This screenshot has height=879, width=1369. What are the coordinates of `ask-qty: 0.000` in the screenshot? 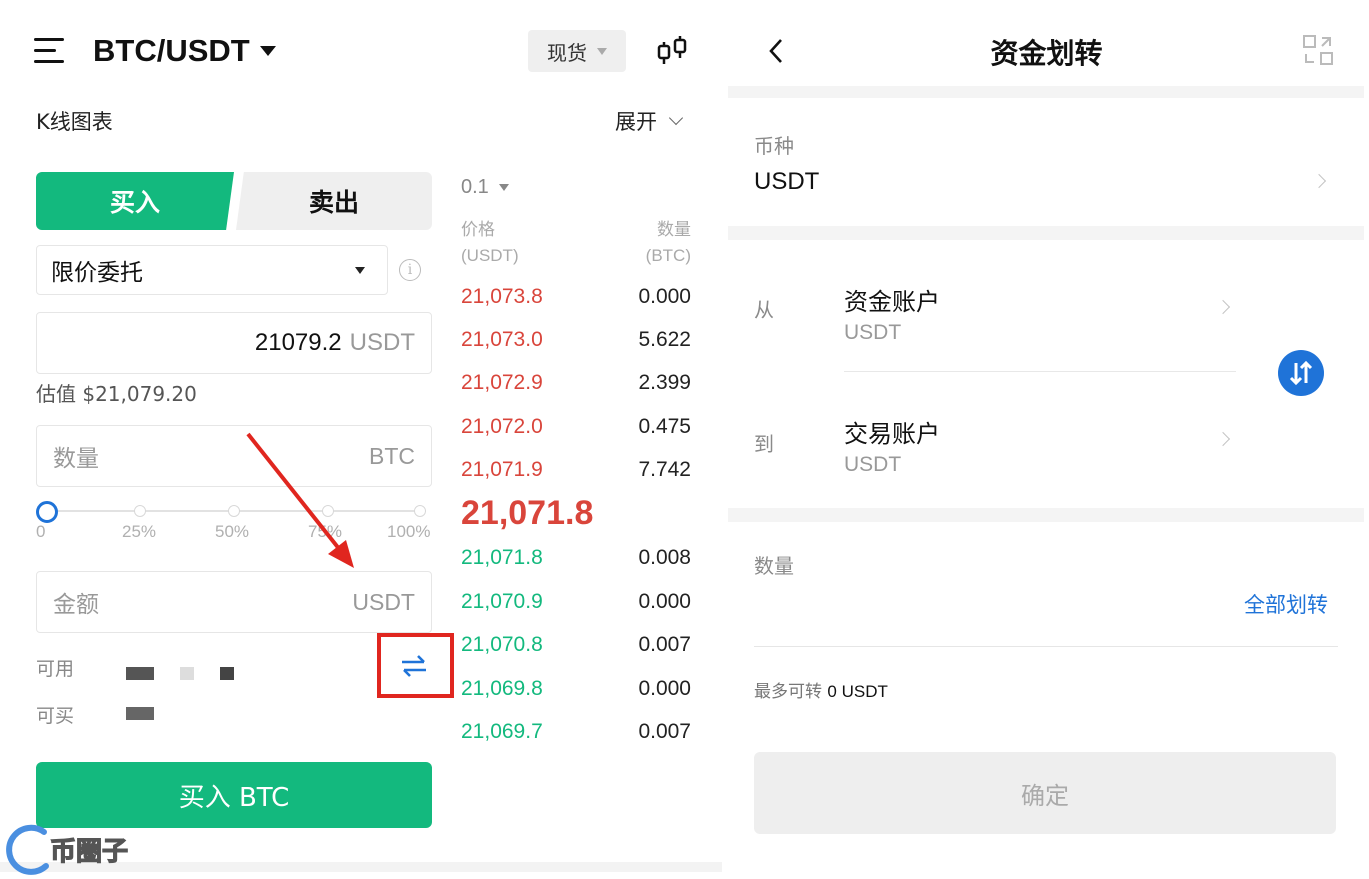 It's located at (664, 296).